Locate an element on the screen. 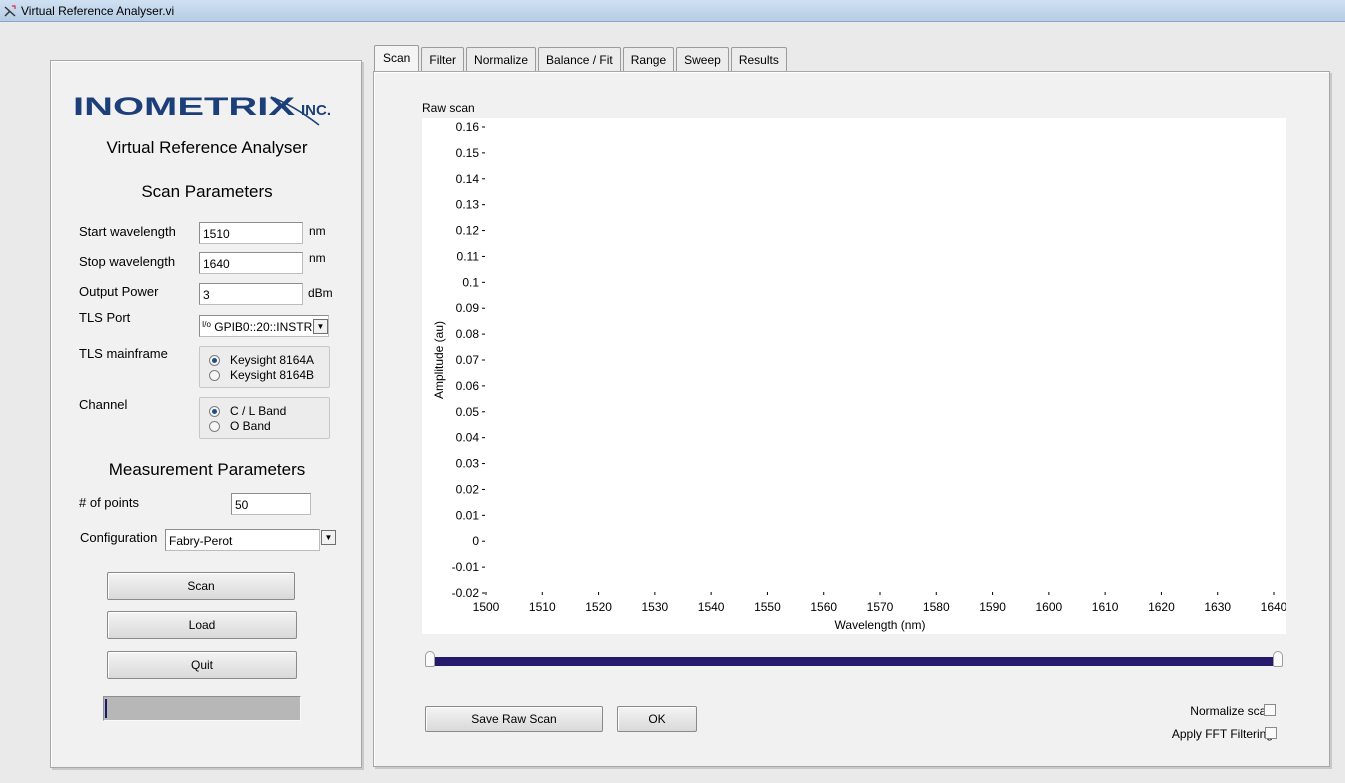  y-tick-label: 0.1 is located at coordinates (470, 282).